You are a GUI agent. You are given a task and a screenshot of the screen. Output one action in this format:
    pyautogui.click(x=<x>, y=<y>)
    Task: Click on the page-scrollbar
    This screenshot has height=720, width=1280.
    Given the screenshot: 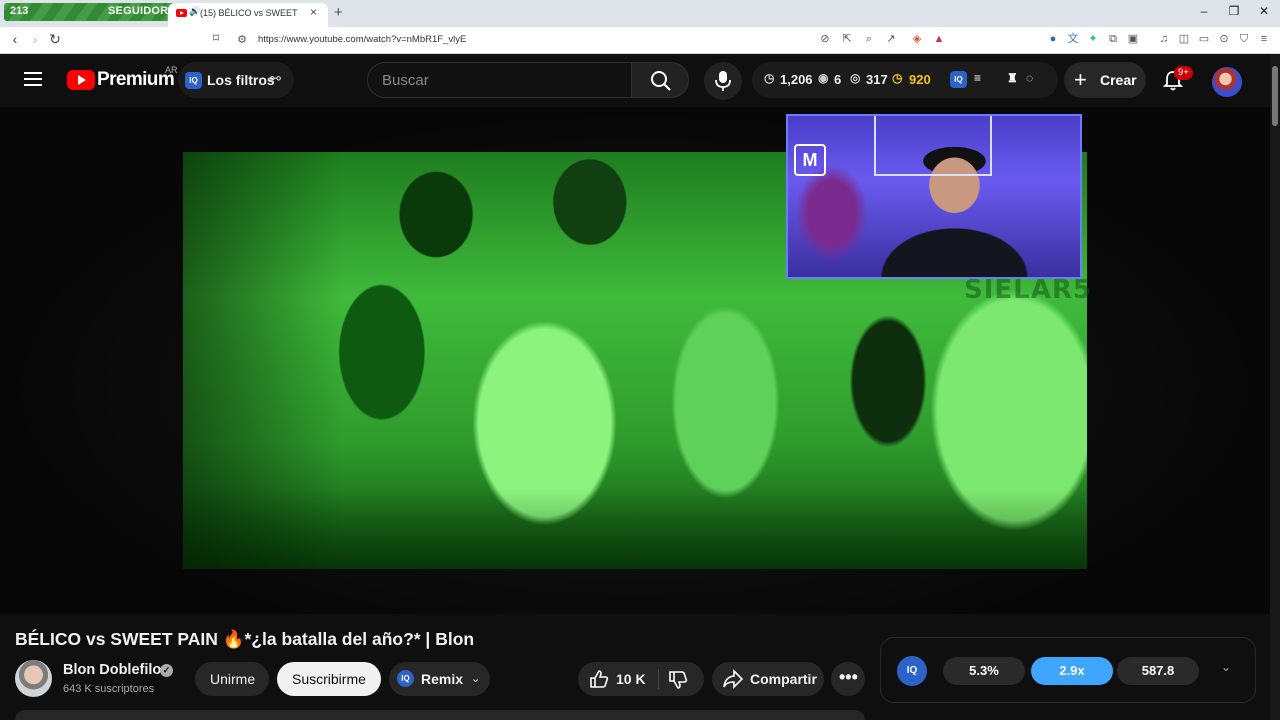 What is the action you would take?
    pyautogui.click(x=1275, y=387)
    